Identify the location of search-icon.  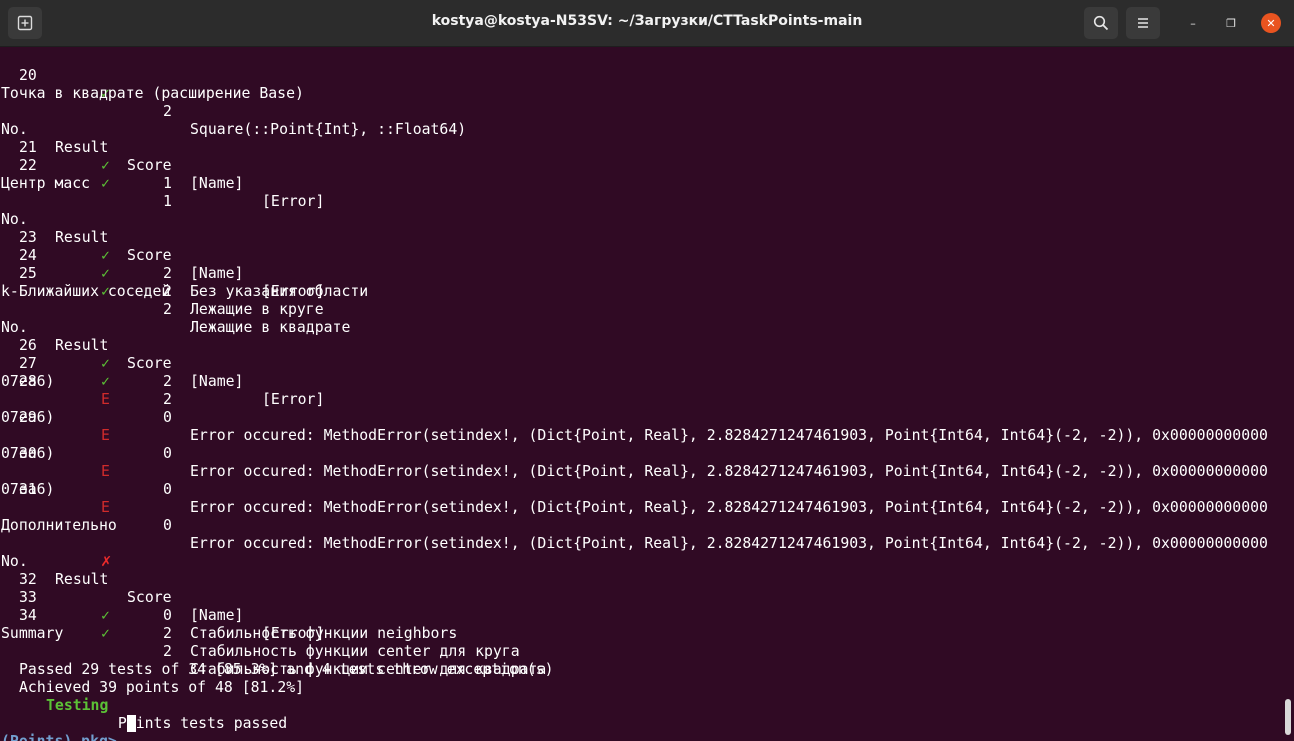
(1101, 23).